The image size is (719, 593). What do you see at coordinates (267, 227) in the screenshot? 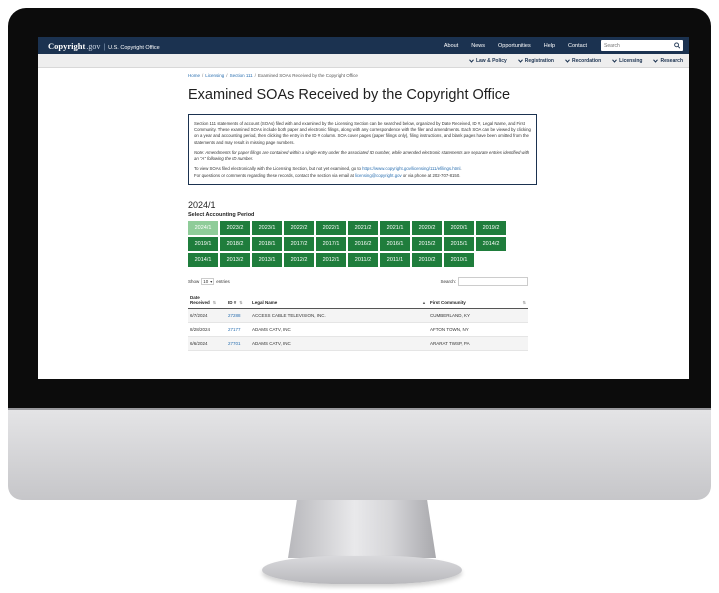
I see `period-button-2023-1: 2023/1` at bounding box center [267, 227].